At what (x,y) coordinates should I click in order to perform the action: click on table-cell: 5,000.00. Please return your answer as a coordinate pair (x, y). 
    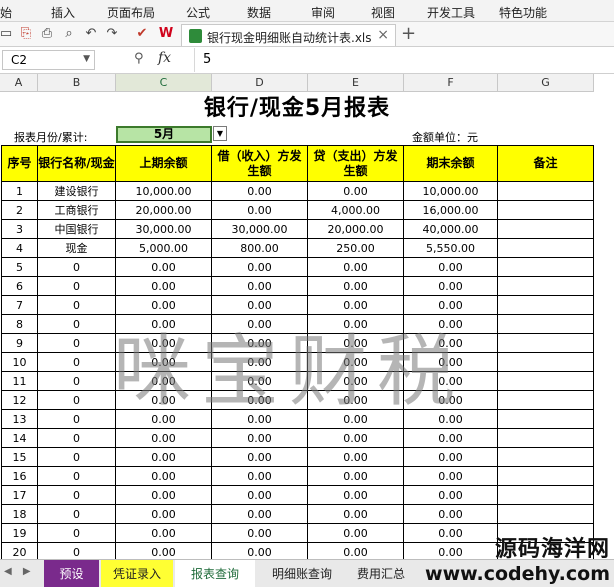
    Looking at the image, I should click on (164, 248).